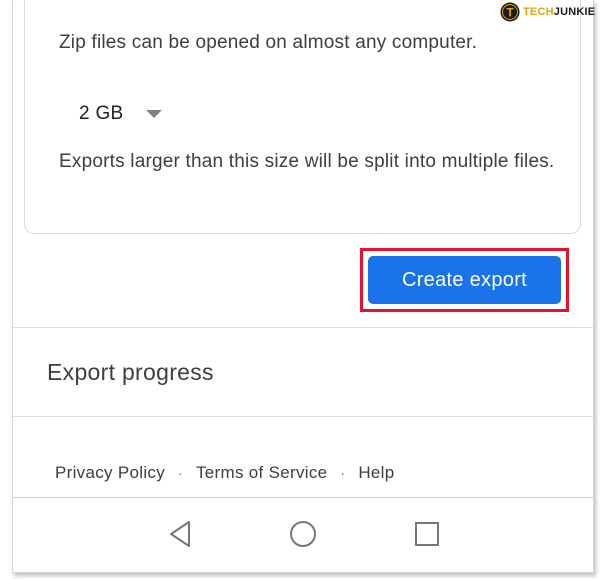  I want to click on export-progress-heading: Export progress, so click(130, 372).